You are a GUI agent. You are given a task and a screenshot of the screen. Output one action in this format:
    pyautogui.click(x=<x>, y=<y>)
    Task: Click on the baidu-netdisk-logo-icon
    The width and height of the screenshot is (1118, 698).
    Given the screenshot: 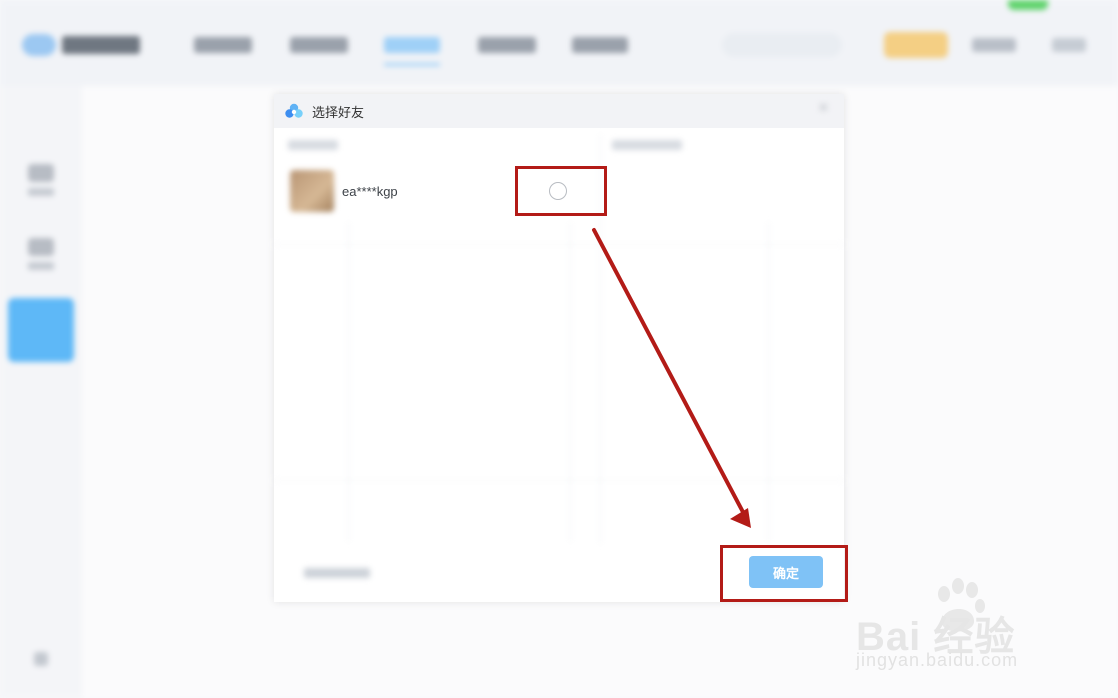 What is the action you would take?
    pyautogui.click(x=294, y=110)
    